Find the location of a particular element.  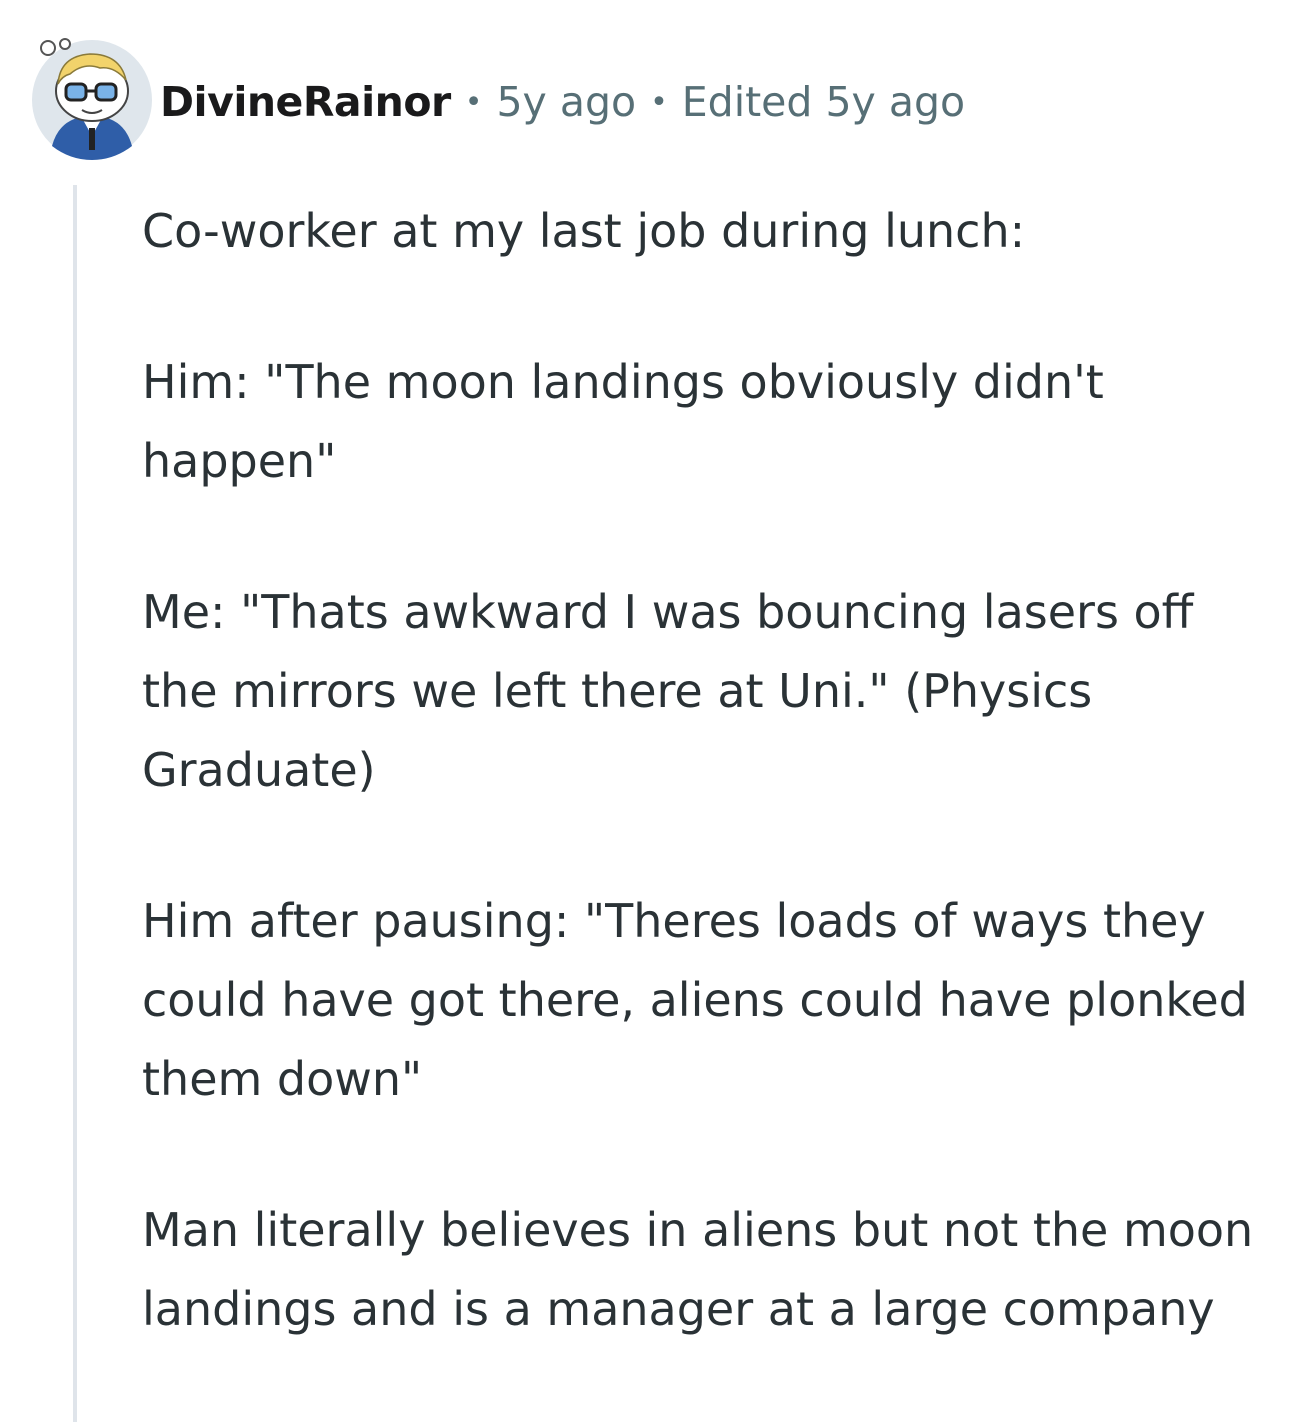

thread-collapse-line is located at coordinates (75, 803).